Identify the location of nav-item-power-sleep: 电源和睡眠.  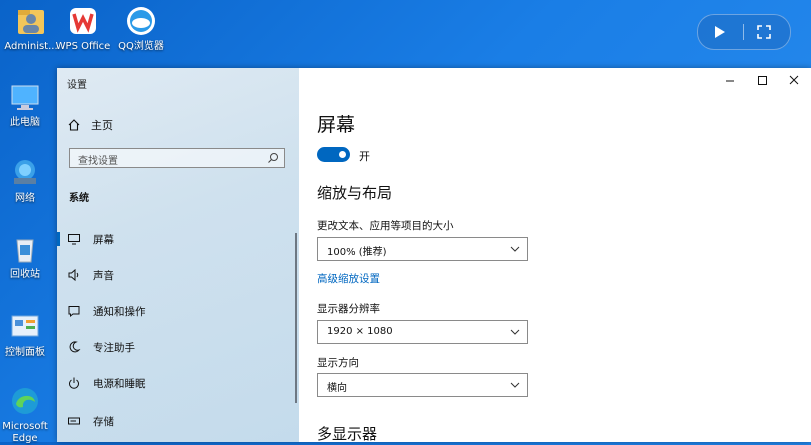
(177, 383).